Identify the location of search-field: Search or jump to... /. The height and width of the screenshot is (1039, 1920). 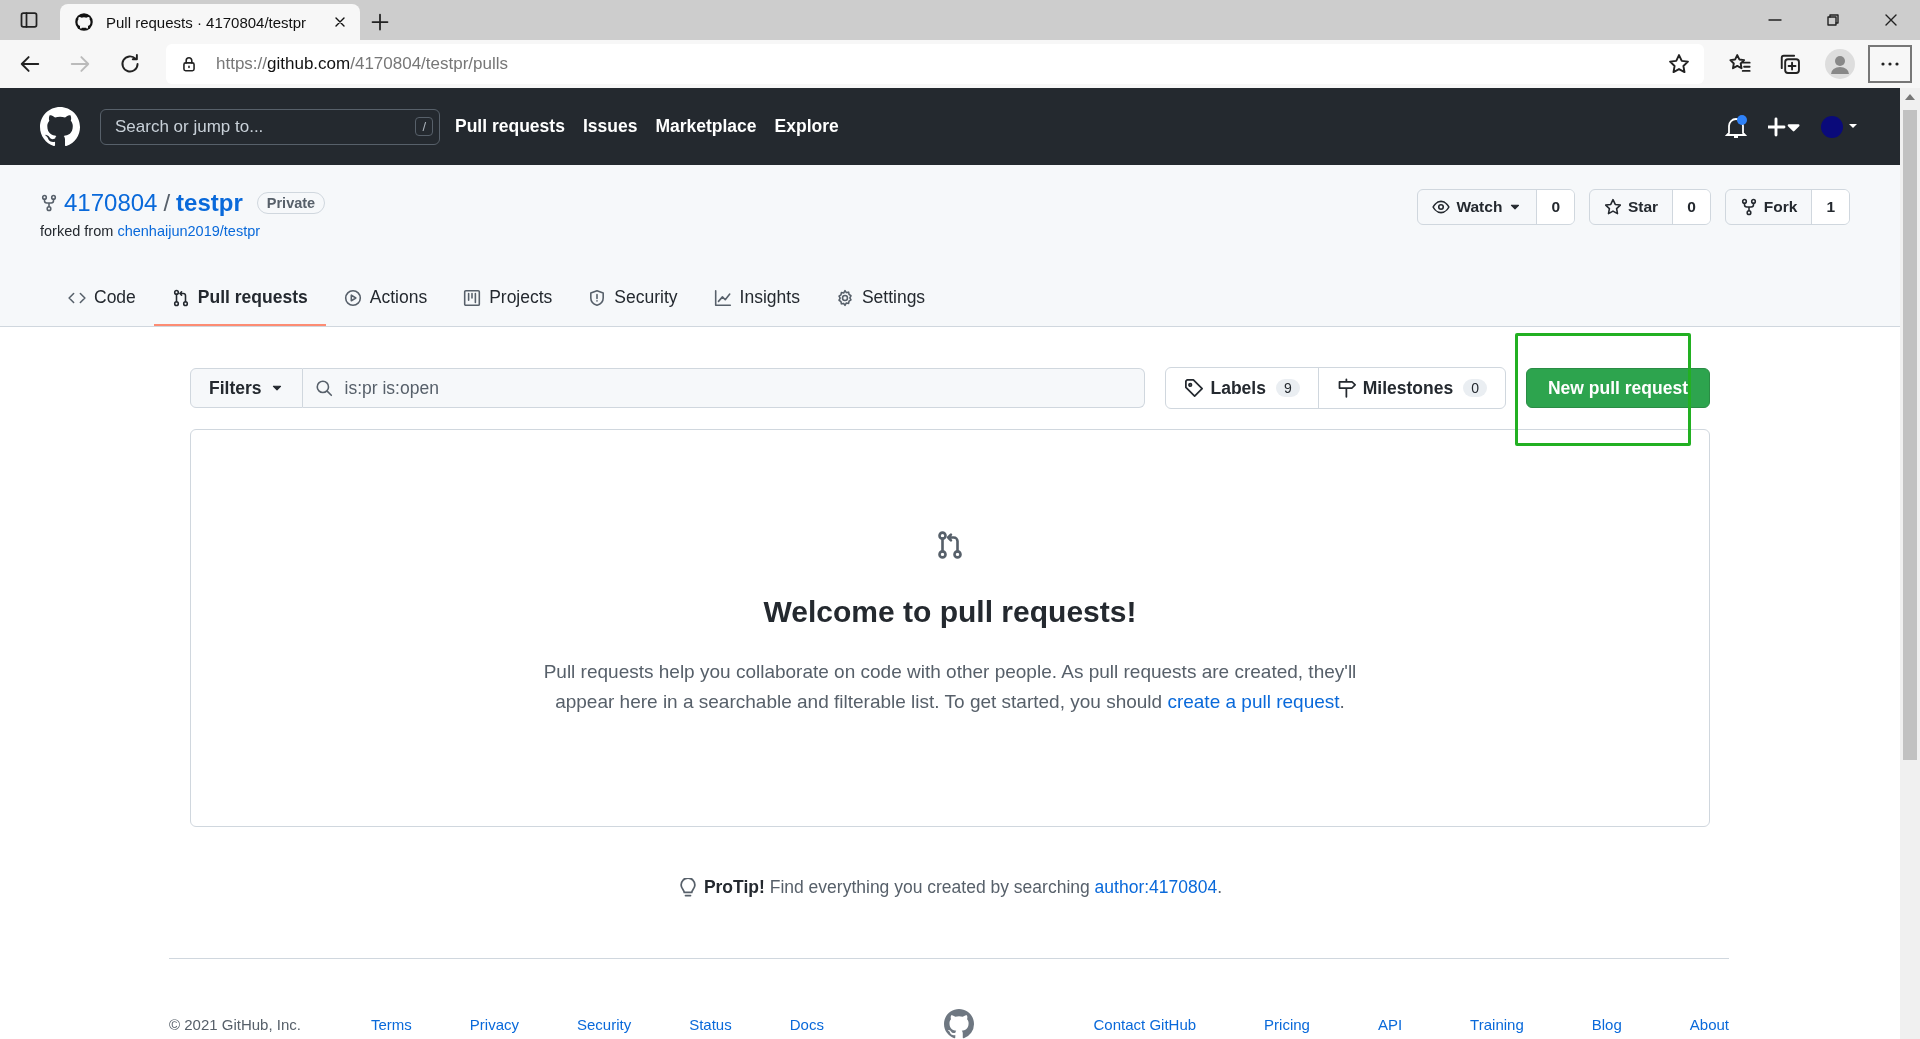
(270, 126).